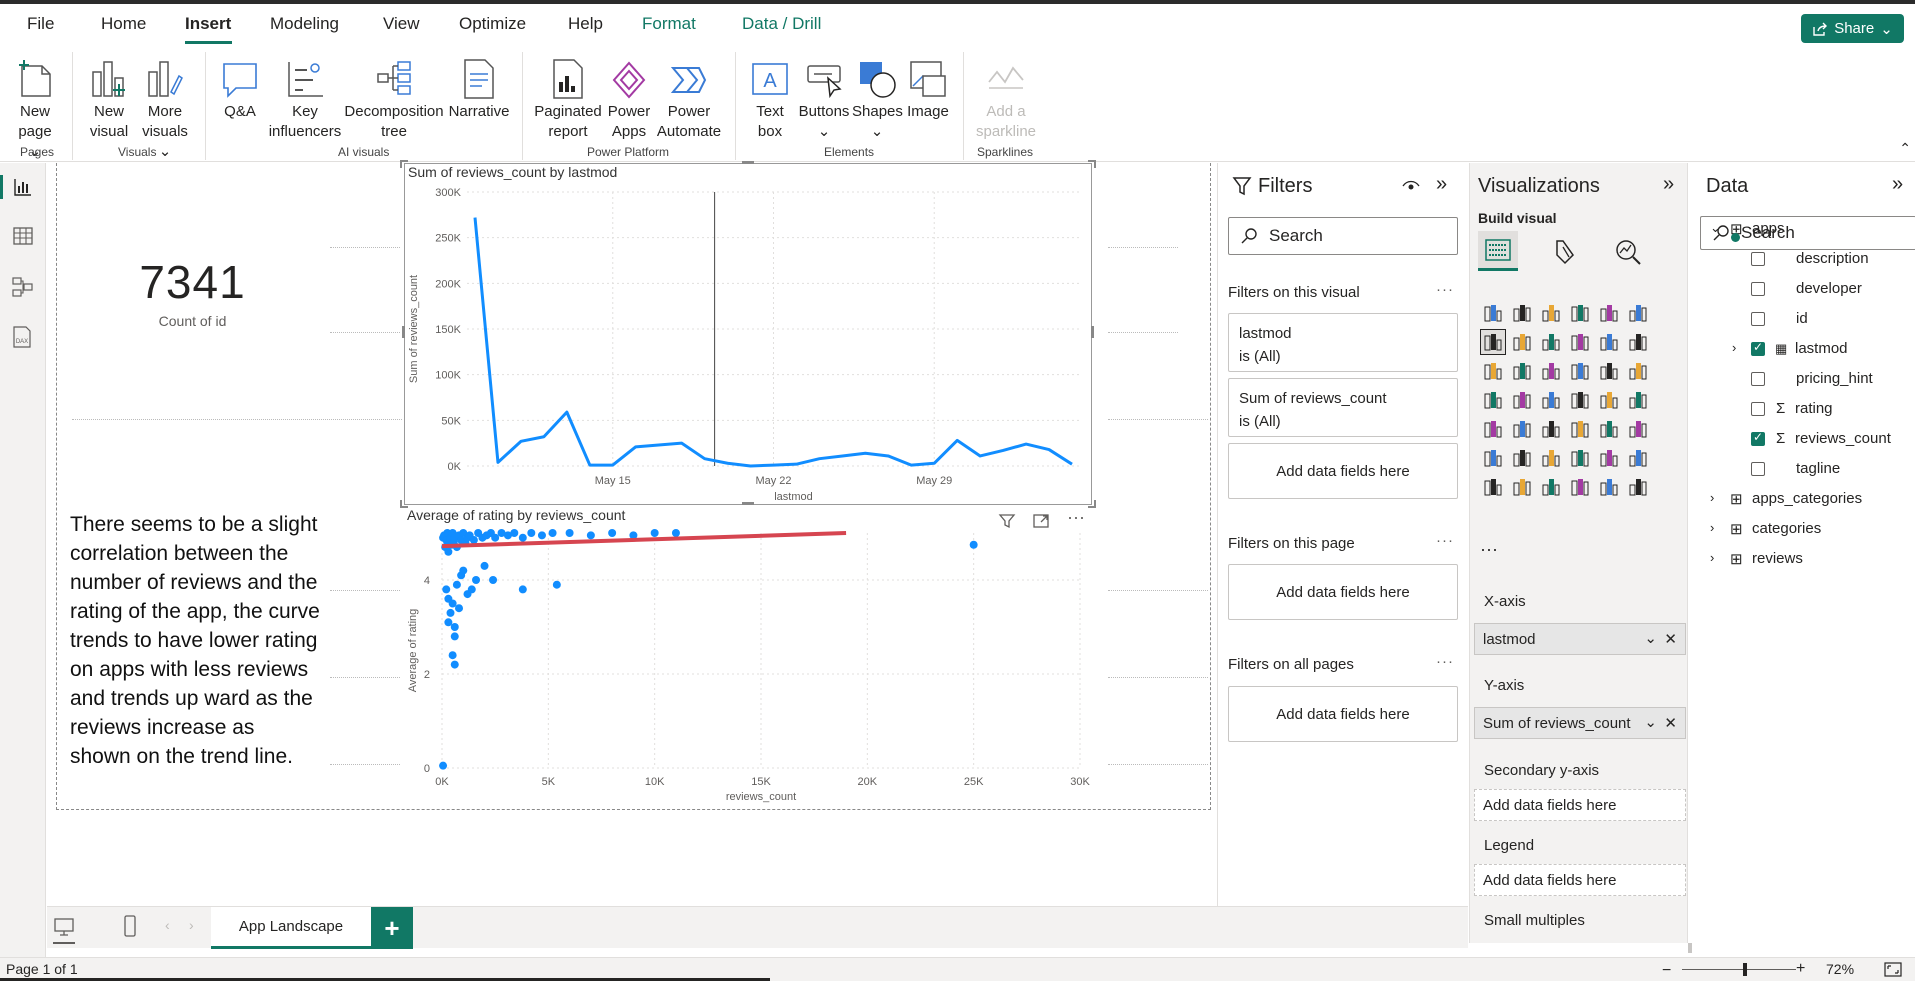 The width and height of the screenshot is (1915, 981). Describe the element at coordinates (1609, 429) in the screenshot. I see `matrix-visual-icon` at that location.